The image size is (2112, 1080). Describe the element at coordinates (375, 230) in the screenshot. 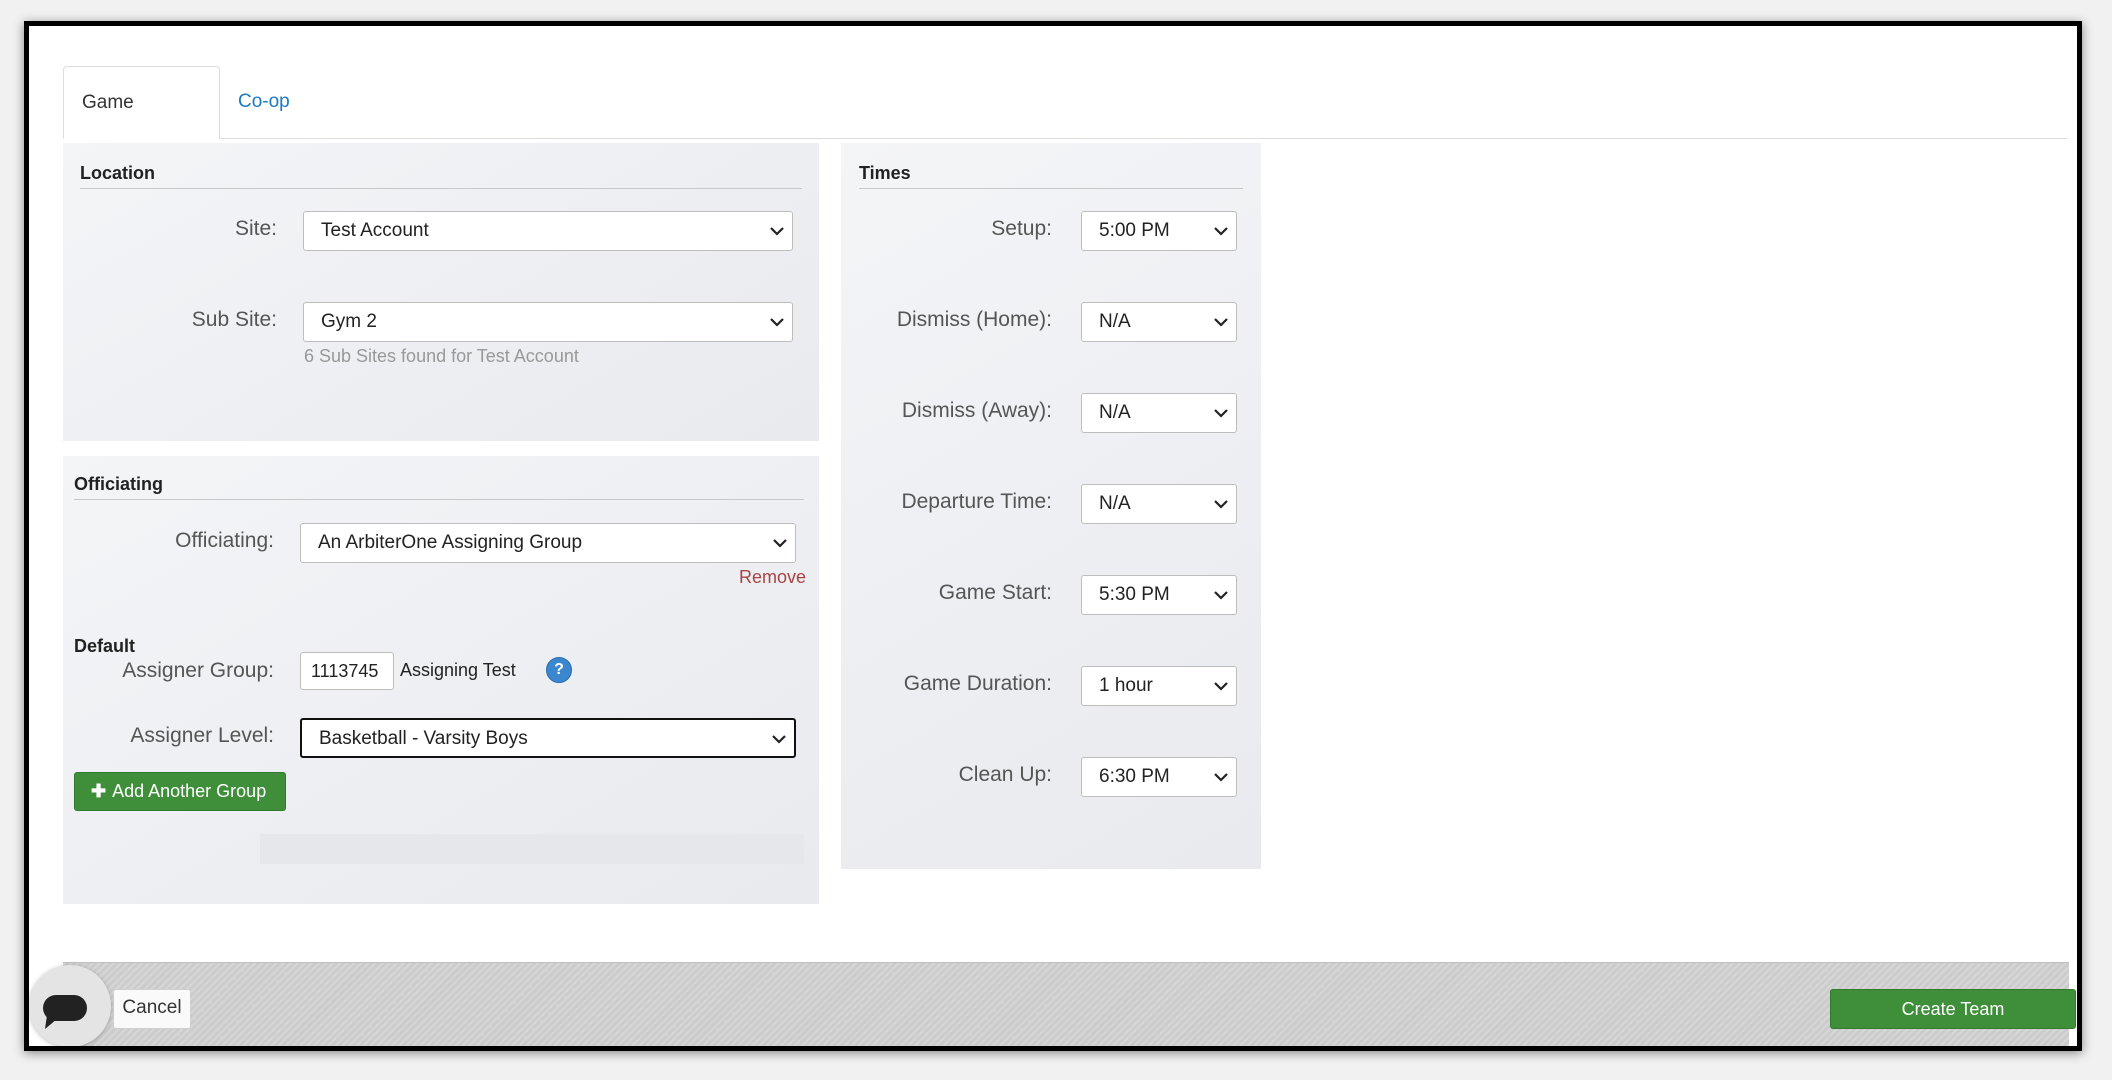

I see `site-value: Test Account` at that location.